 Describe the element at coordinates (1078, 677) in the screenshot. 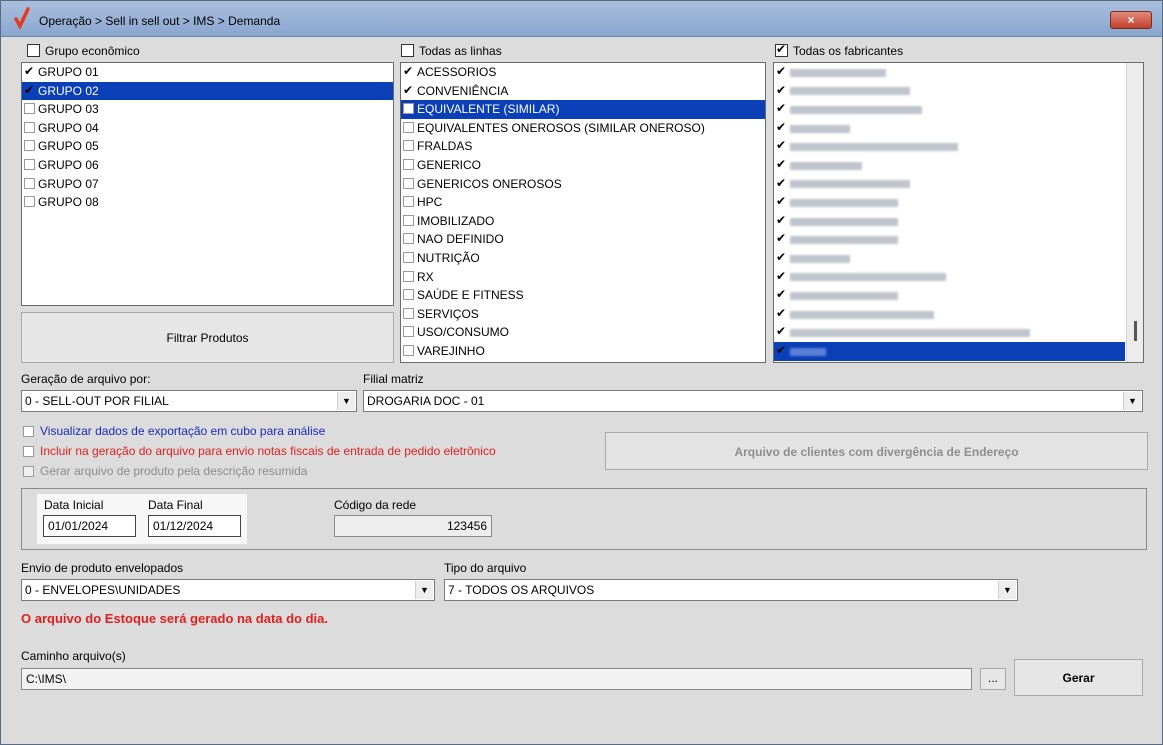

I see `generate-button: Gerar` at that location.